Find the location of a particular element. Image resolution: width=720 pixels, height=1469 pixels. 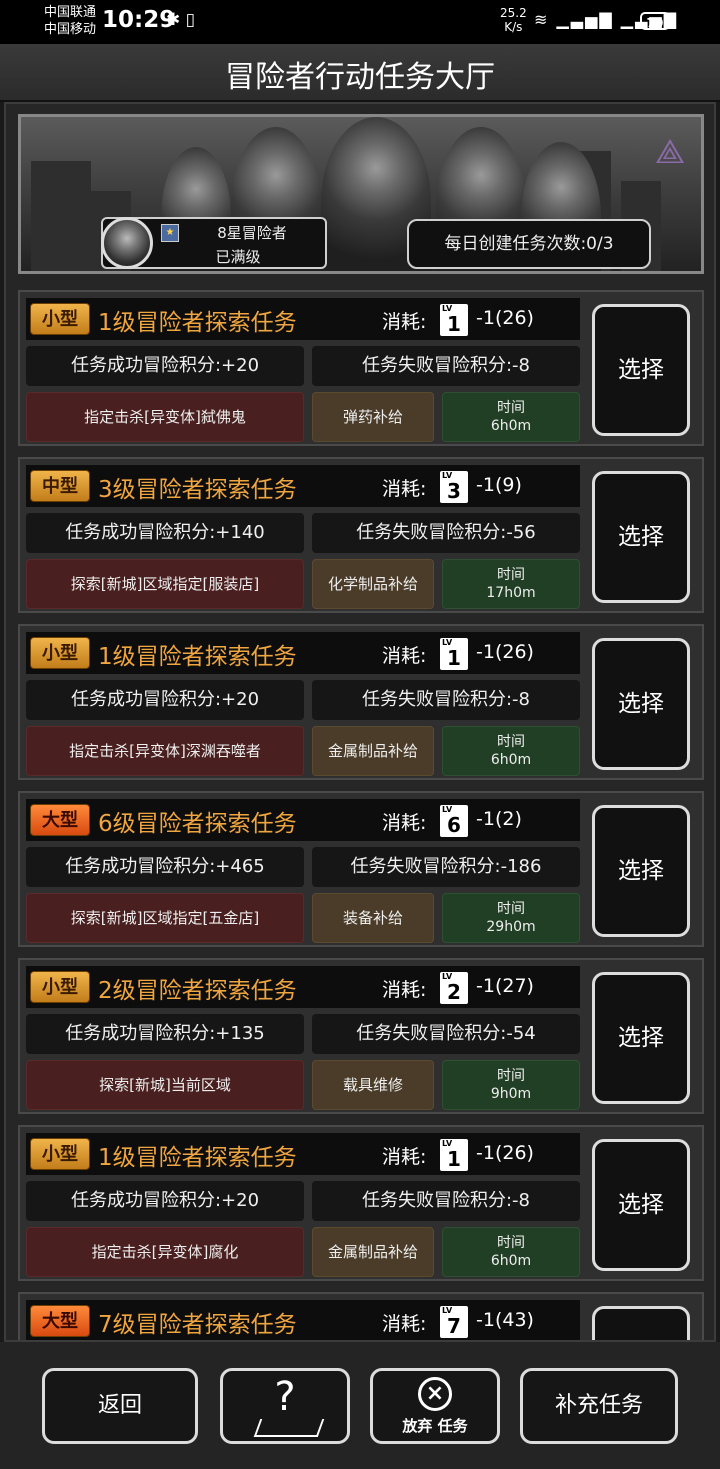

level-number: 7 is located at coordinates (454, 1326).